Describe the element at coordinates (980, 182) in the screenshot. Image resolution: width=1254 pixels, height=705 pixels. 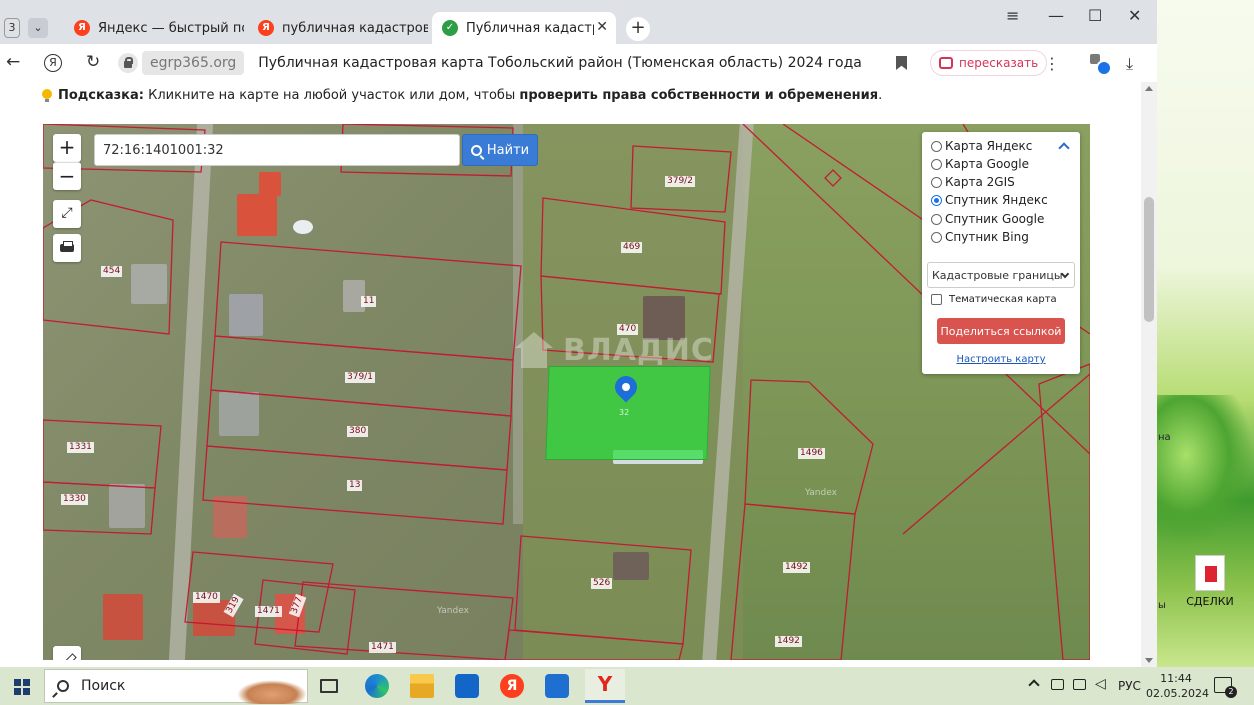
I see `layer-option-label: Карта 2GIS` at that location.